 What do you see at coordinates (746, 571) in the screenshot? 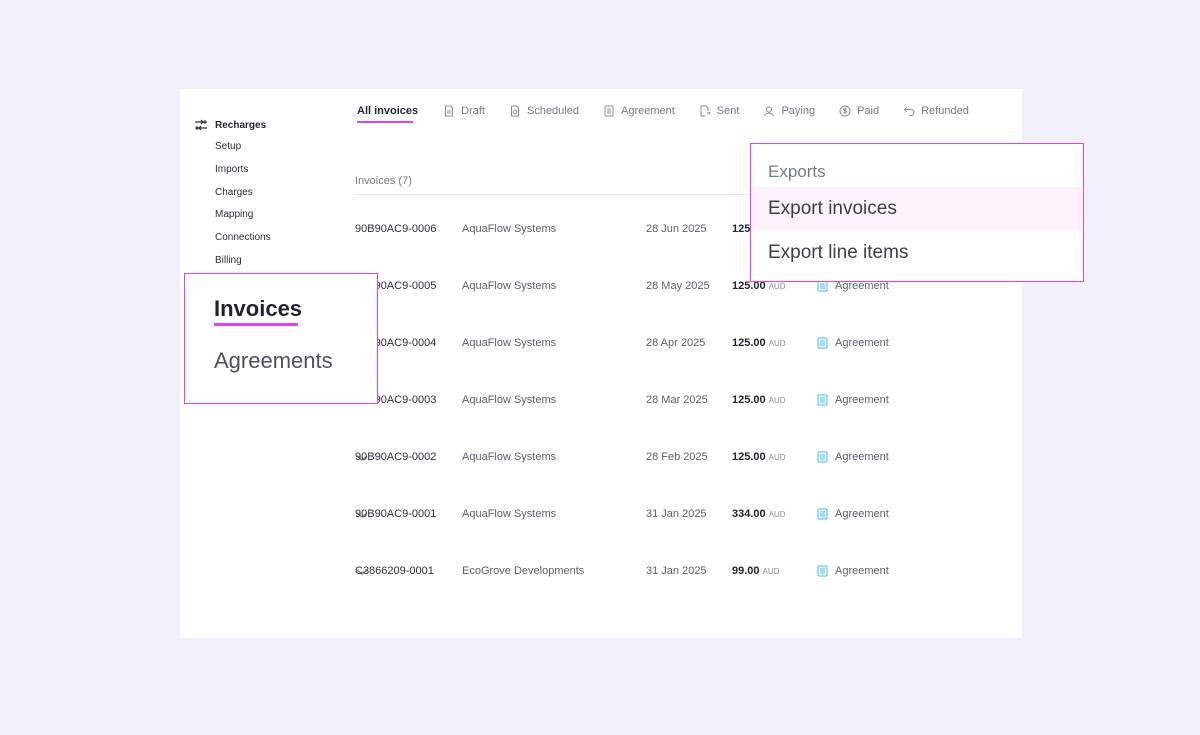
I see `amount-value: 99.00` at bounding box center [746, 571].